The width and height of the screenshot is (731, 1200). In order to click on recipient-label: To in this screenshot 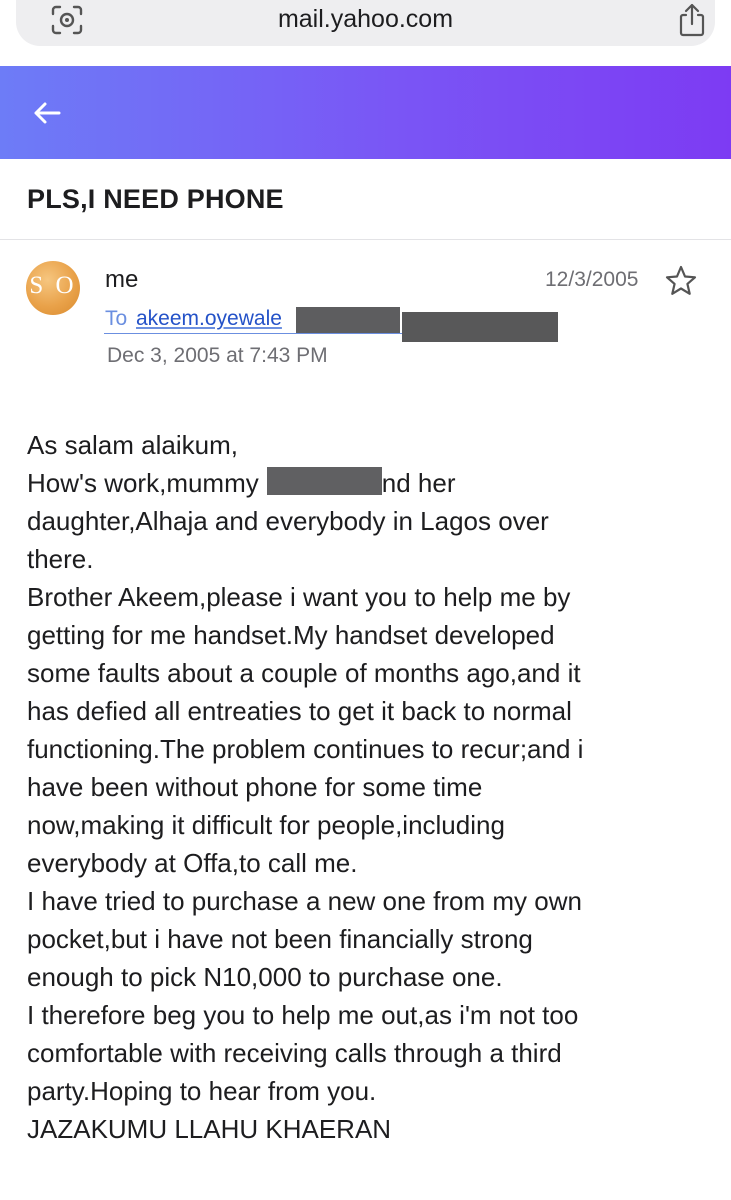, I will do `click(116, 318)`.